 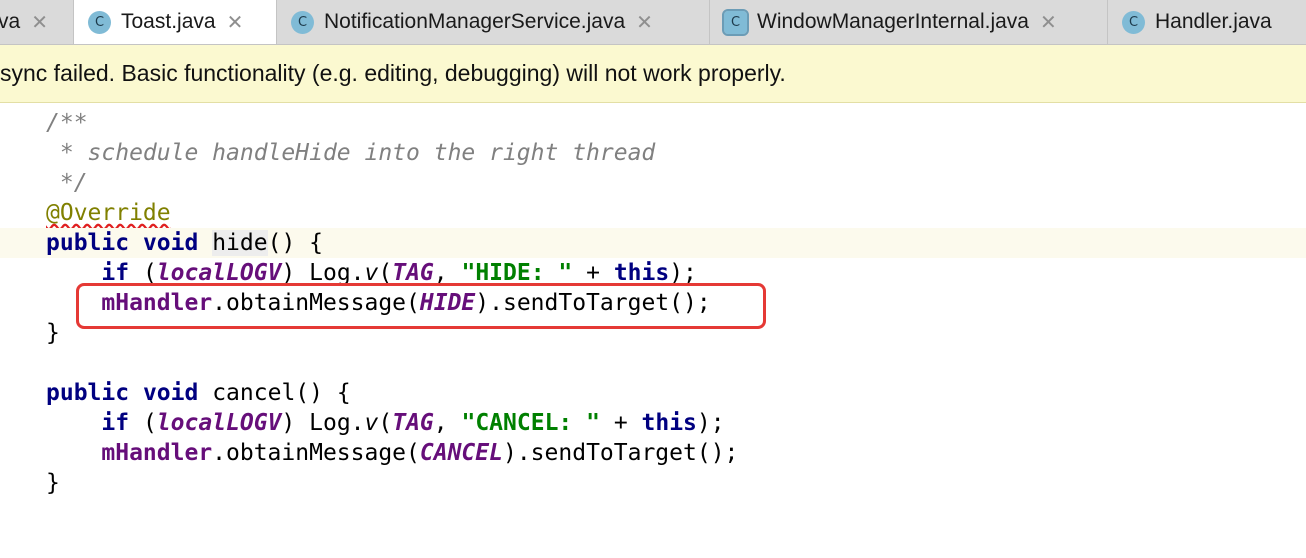 I want to click on override-annotation: @Override, so click(x=108, y=213).